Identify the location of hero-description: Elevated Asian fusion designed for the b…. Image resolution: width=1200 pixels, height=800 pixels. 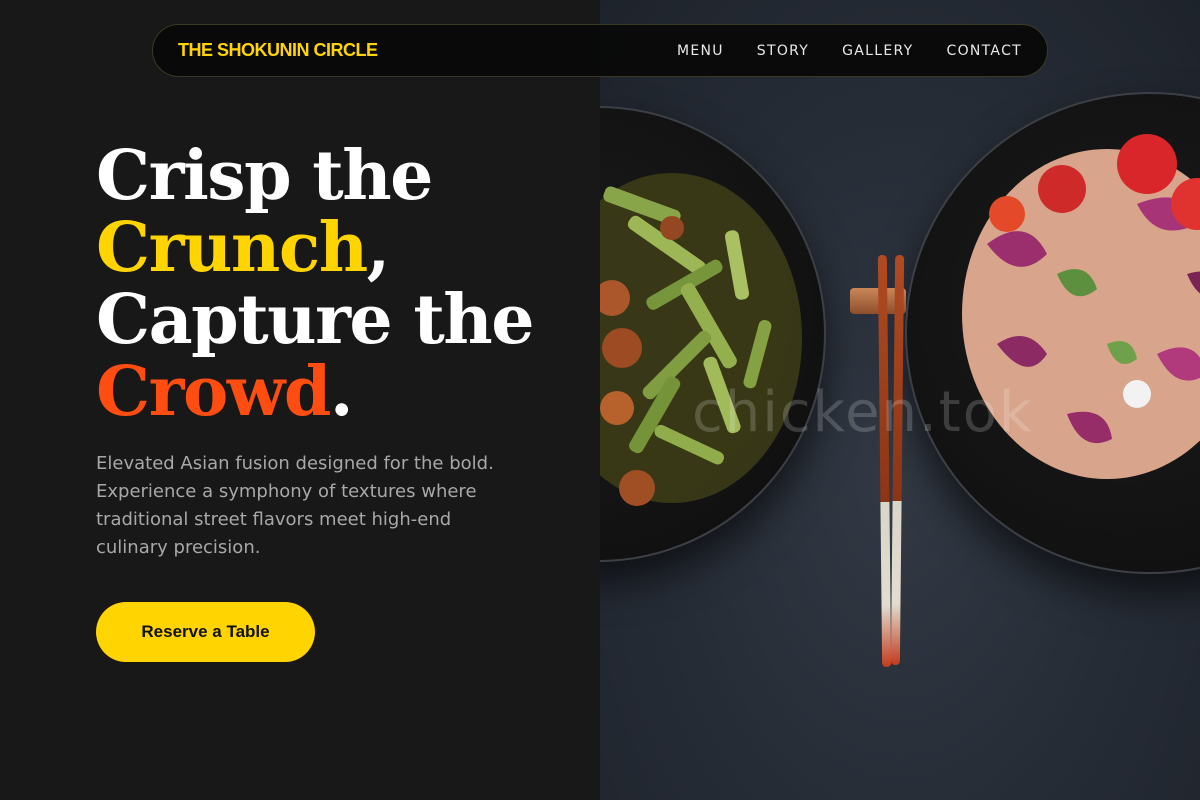
(295, 505).